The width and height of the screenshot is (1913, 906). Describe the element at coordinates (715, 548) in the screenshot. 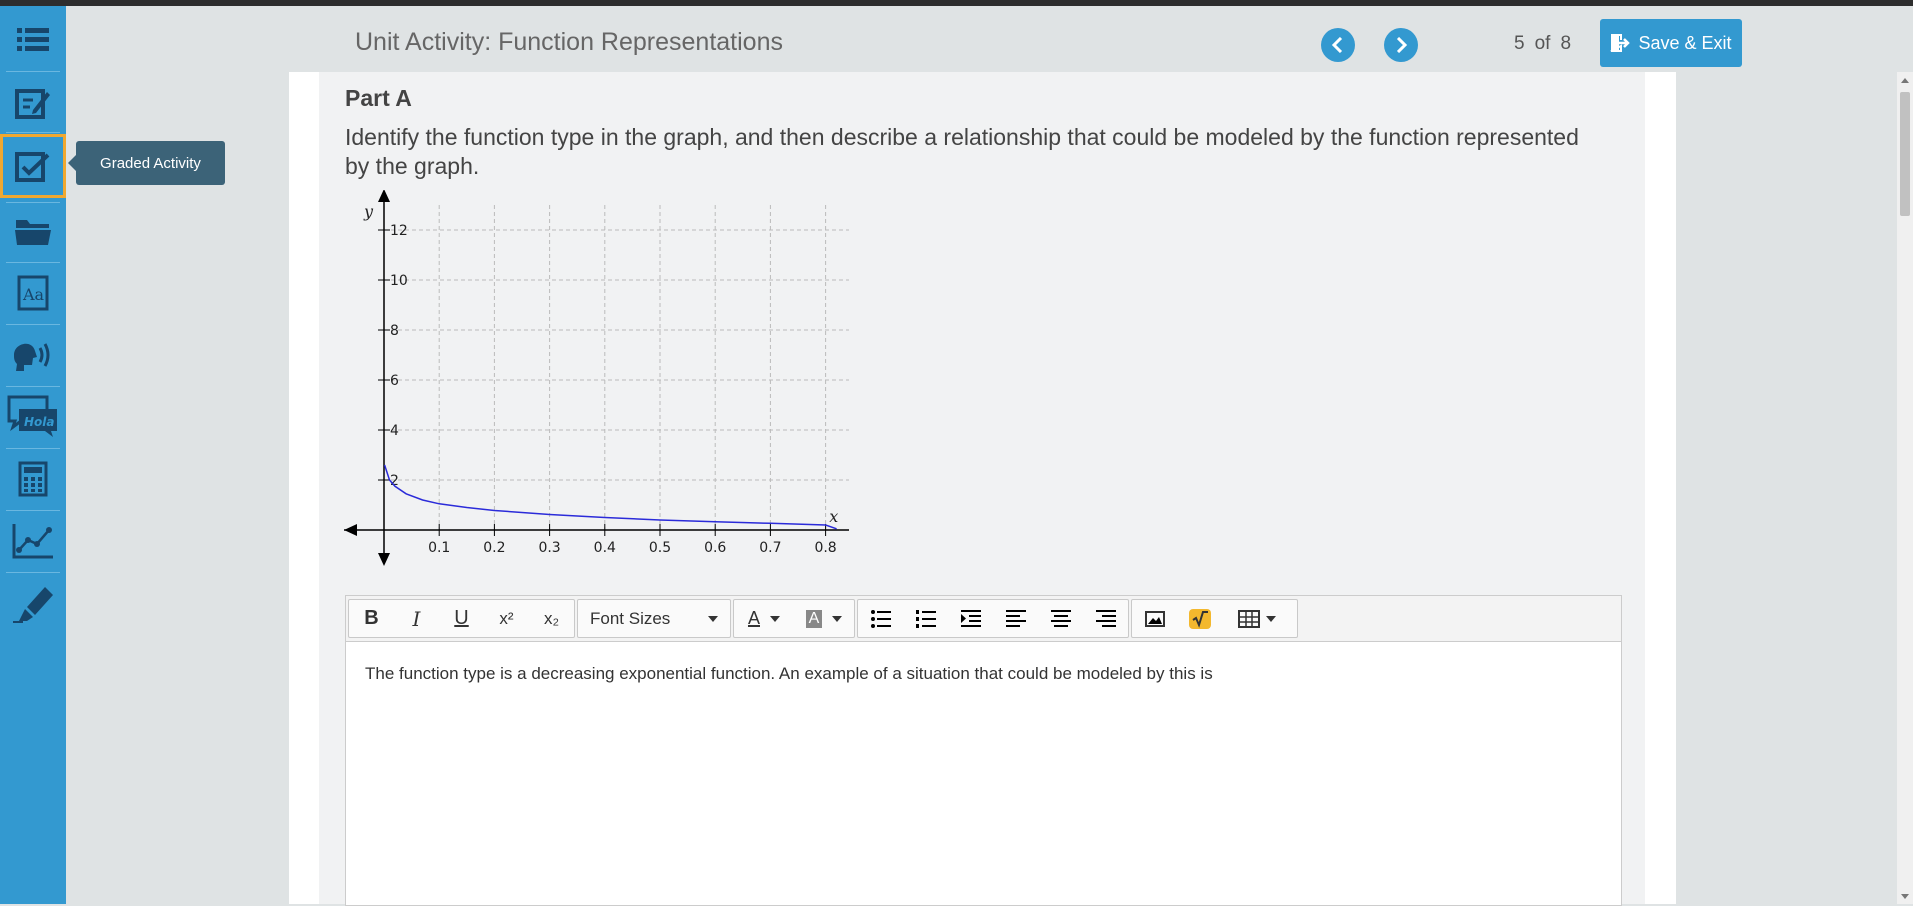

I see `x-tick-label: 0.6` at that location.